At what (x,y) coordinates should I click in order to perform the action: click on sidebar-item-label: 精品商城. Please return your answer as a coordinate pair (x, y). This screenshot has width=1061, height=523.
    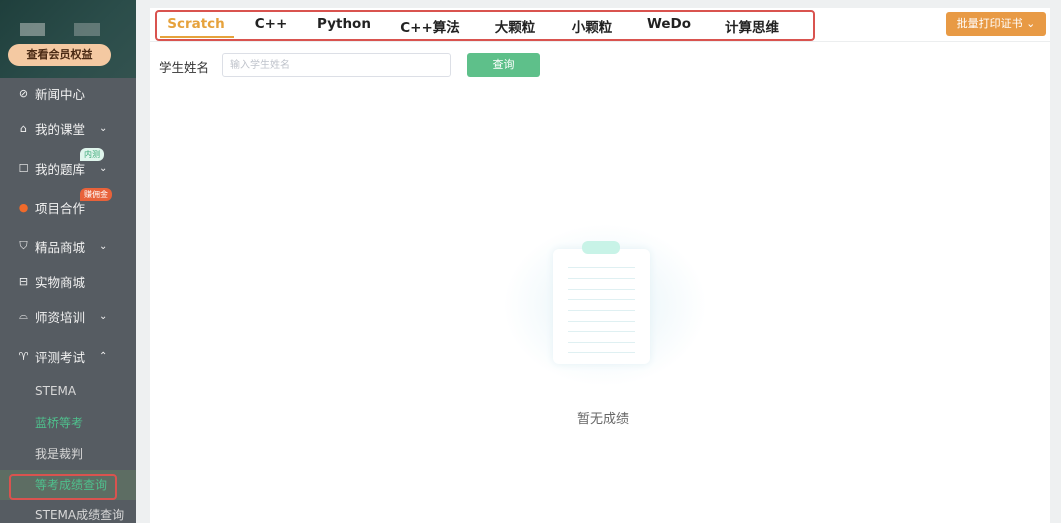
    Looking at the image, I should click on (60, 247).